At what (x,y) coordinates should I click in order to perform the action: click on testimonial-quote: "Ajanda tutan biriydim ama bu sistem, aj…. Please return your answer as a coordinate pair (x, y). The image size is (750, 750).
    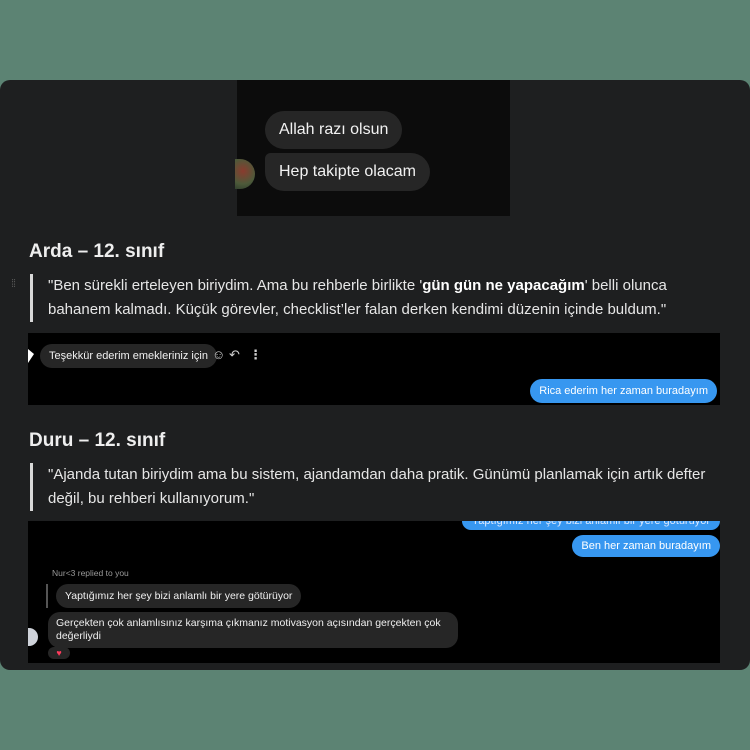
    Looking at the image, I should click on (370, 487).